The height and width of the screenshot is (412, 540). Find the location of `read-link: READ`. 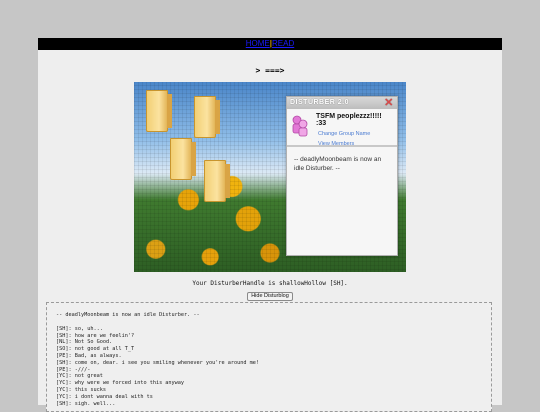

read-link: READ is located at coordinates (283, 43).